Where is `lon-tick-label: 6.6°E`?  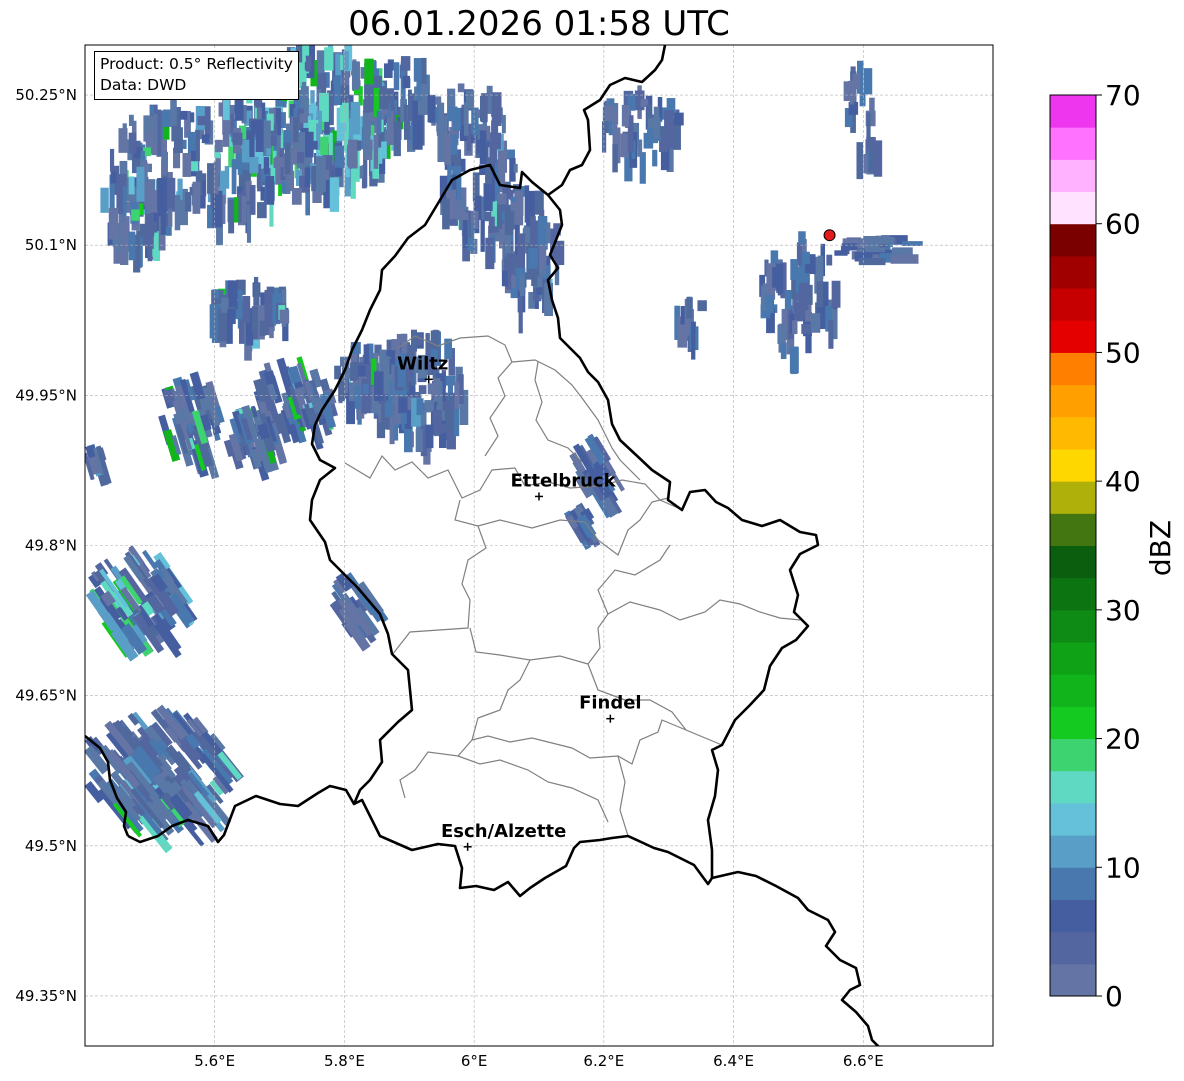 lon-tick-label: 6.6°E is located at coordinates (863, 1061).